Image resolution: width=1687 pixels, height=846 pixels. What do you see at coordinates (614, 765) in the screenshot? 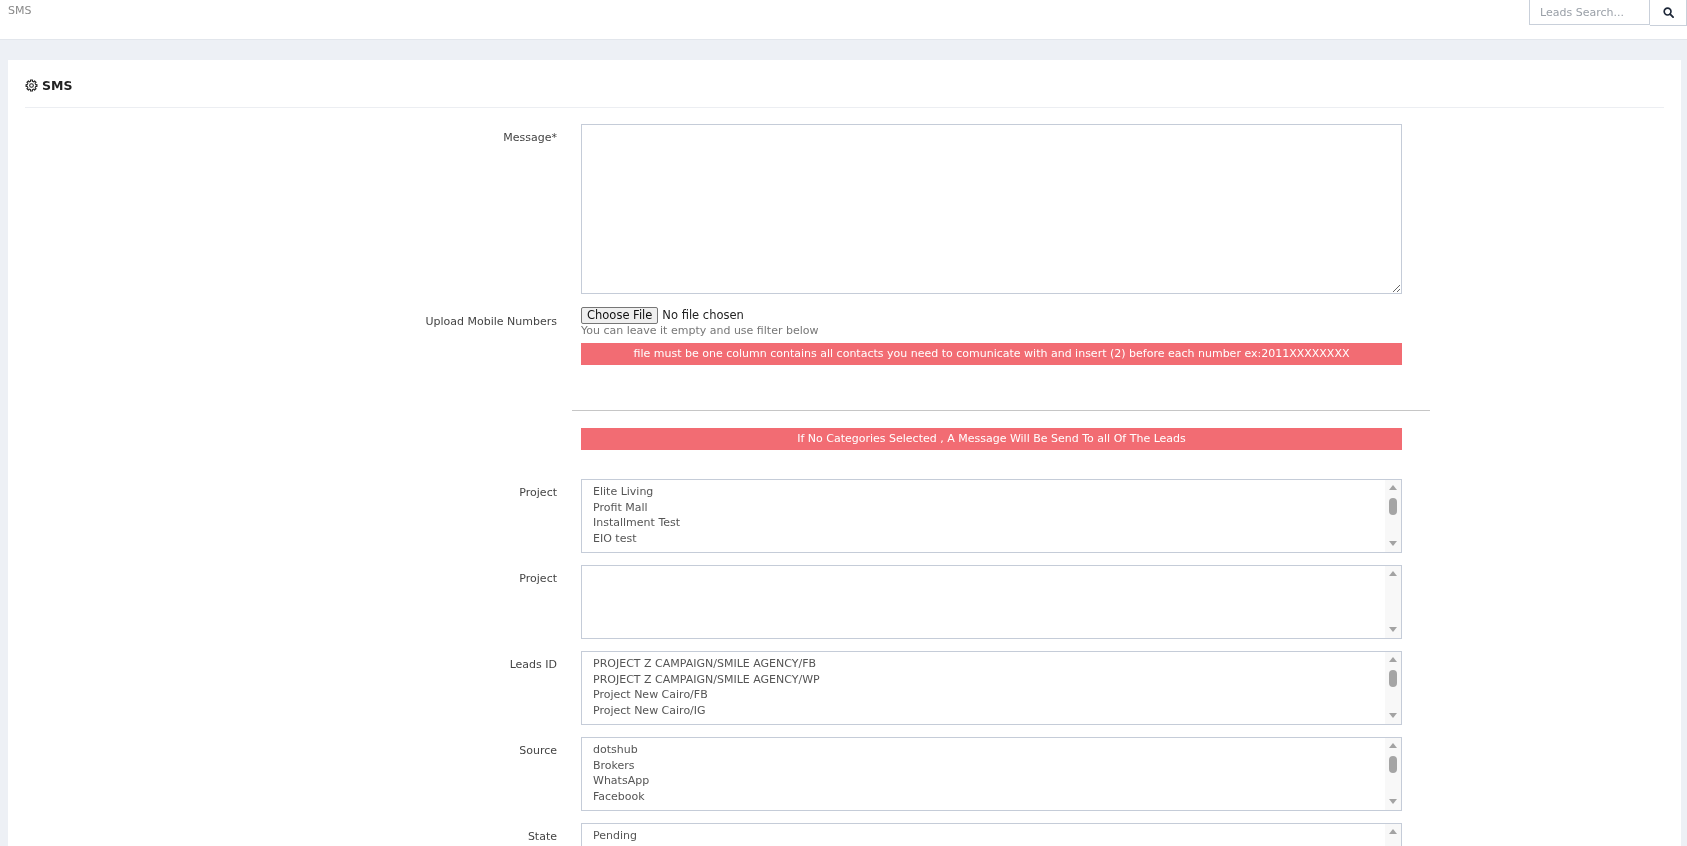
I see `list-option: Brokers` at bounding box center [614, 765].